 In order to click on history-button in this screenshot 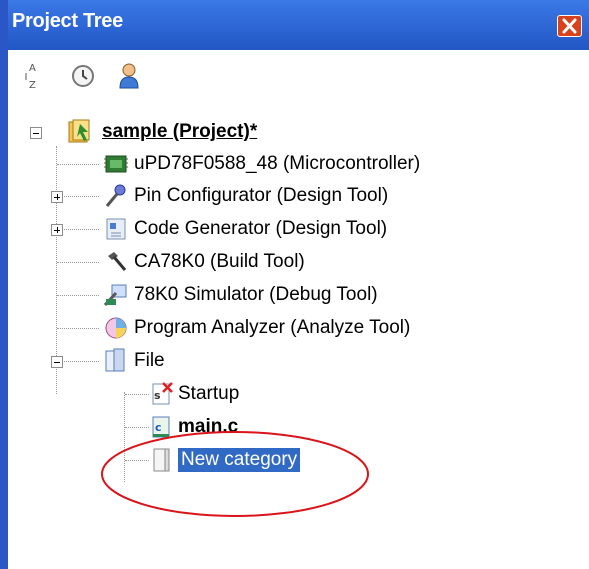, I will do `click(83, 75)`.